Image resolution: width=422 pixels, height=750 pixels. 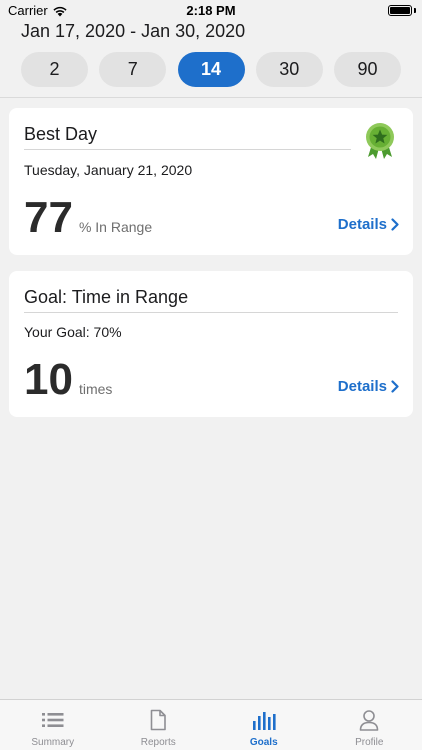 What do you see at coordinates (263, 742) in the screenshot?
I see `tab-goals-label: Goals` at bounding box center [263, 742].